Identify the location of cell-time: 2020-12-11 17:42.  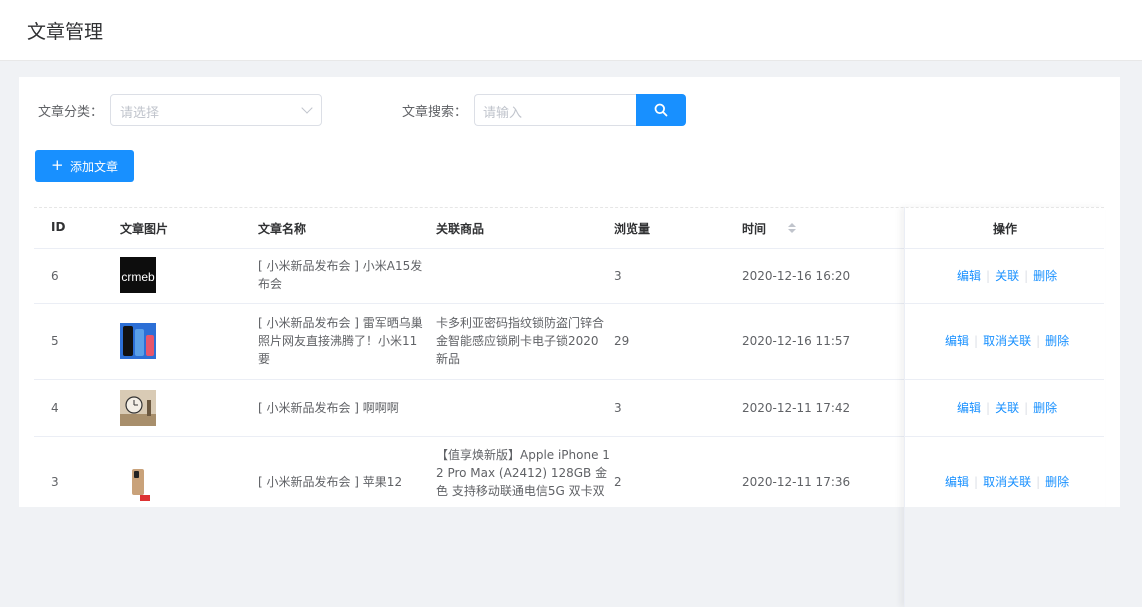
(796, 408).